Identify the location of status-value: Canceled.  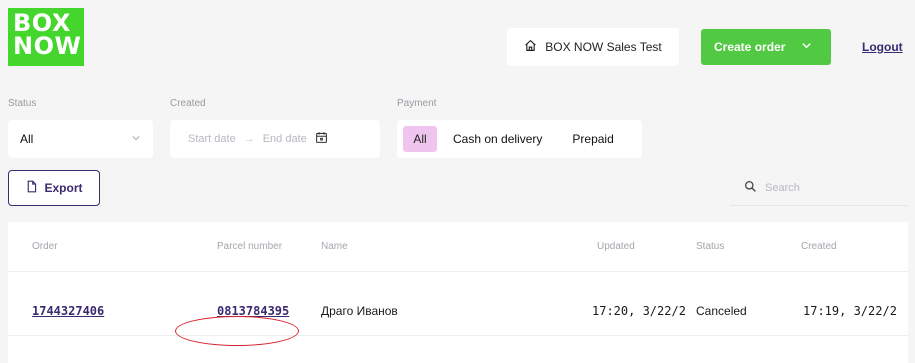
(721, 311).